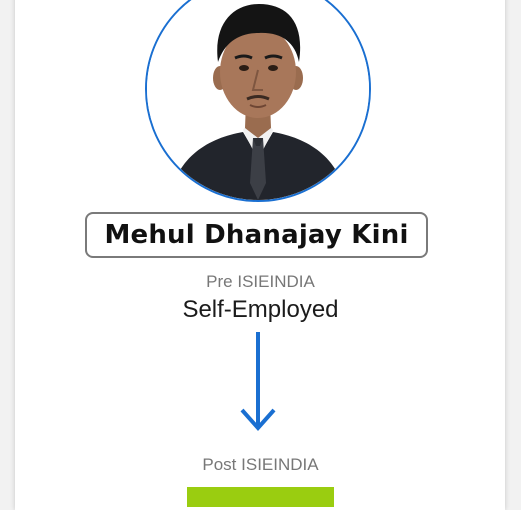 This screenshot has width=521, height=510. I want to click on arrow-down-icon, so click(258, 382).